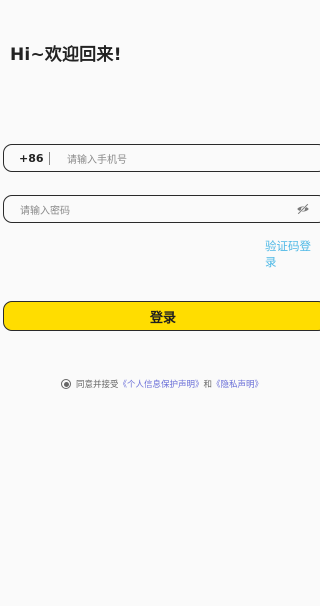 The image size is (320, 606). What do you see at coordinates (34, 158) in the screenshot?
I see `country-code: +86` at bounding box center [34, 158].